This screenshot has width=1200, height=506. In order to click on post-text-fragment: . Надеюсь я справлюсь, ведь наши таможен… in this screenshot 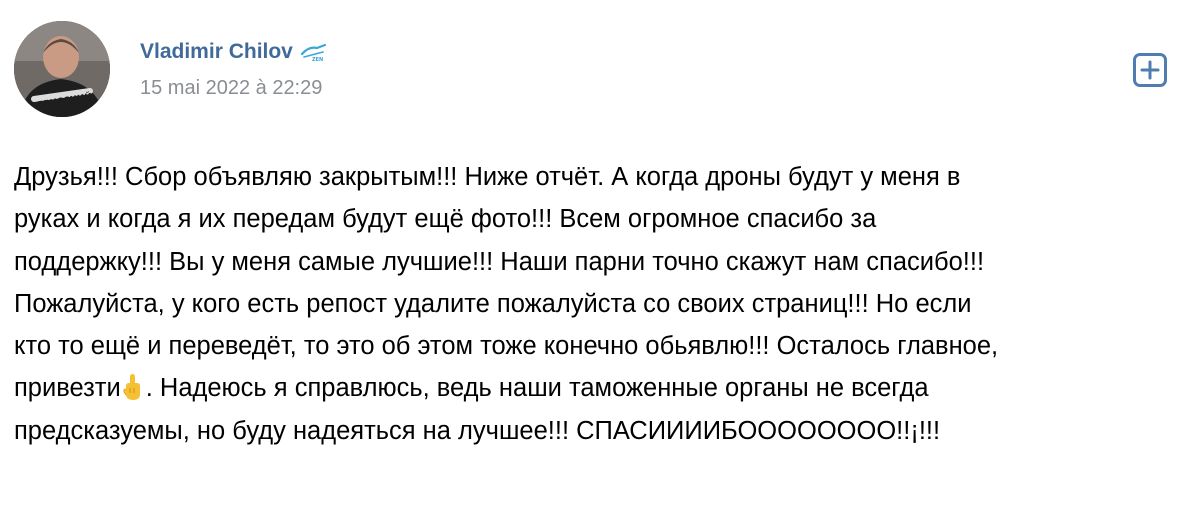, I will do `click(537, 388)`.